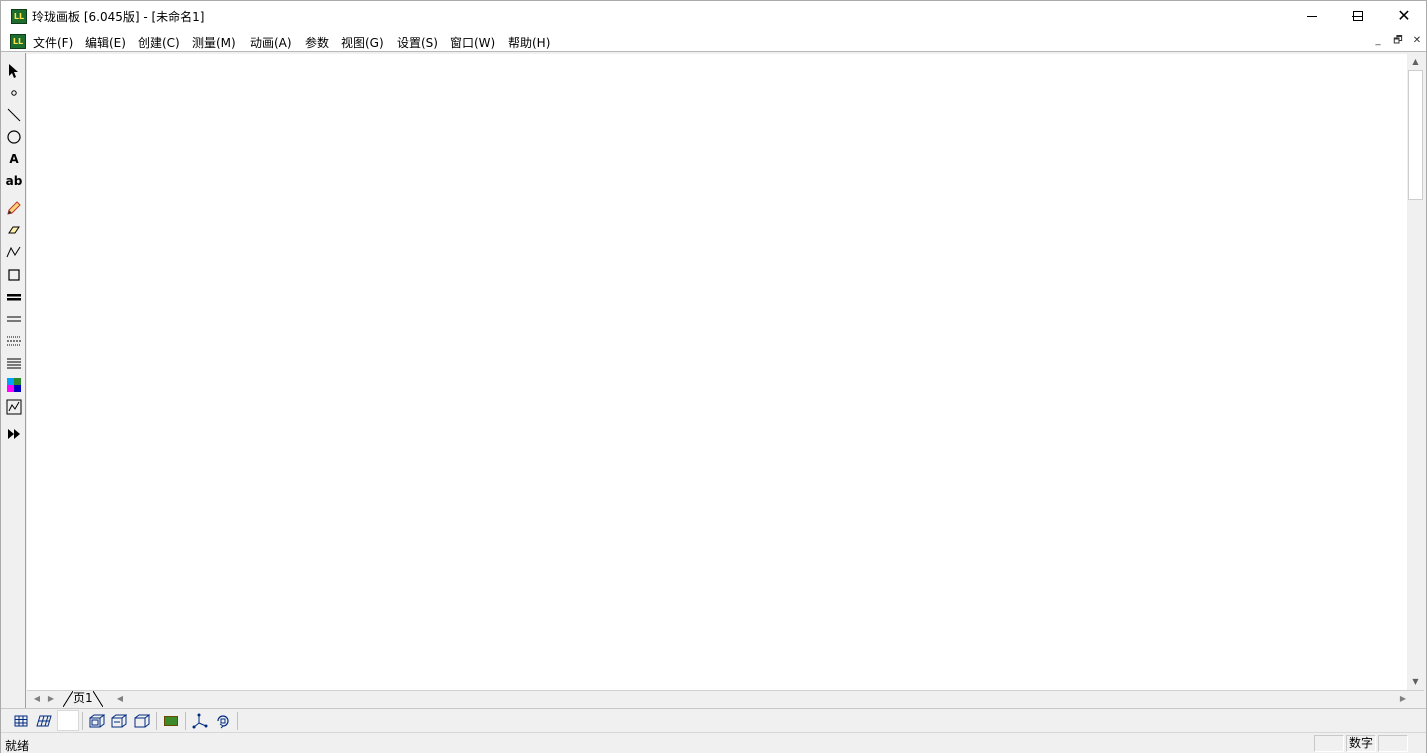 This screenshot has width=1427, height=754. What do you see at coordinates (14, 181) in the screenshot?
I see `text-ab-icon: ab` at bounding box center [14, 181].